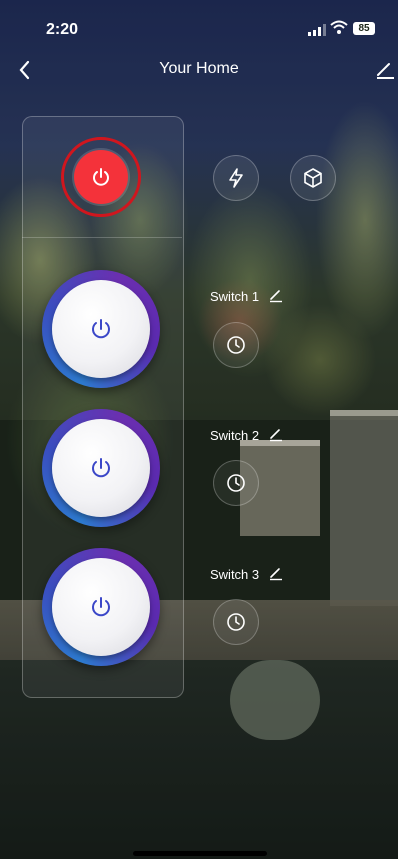 The width and height of the screenshot is (398, 859). I want to click on device-model-button, so click(313, 178).